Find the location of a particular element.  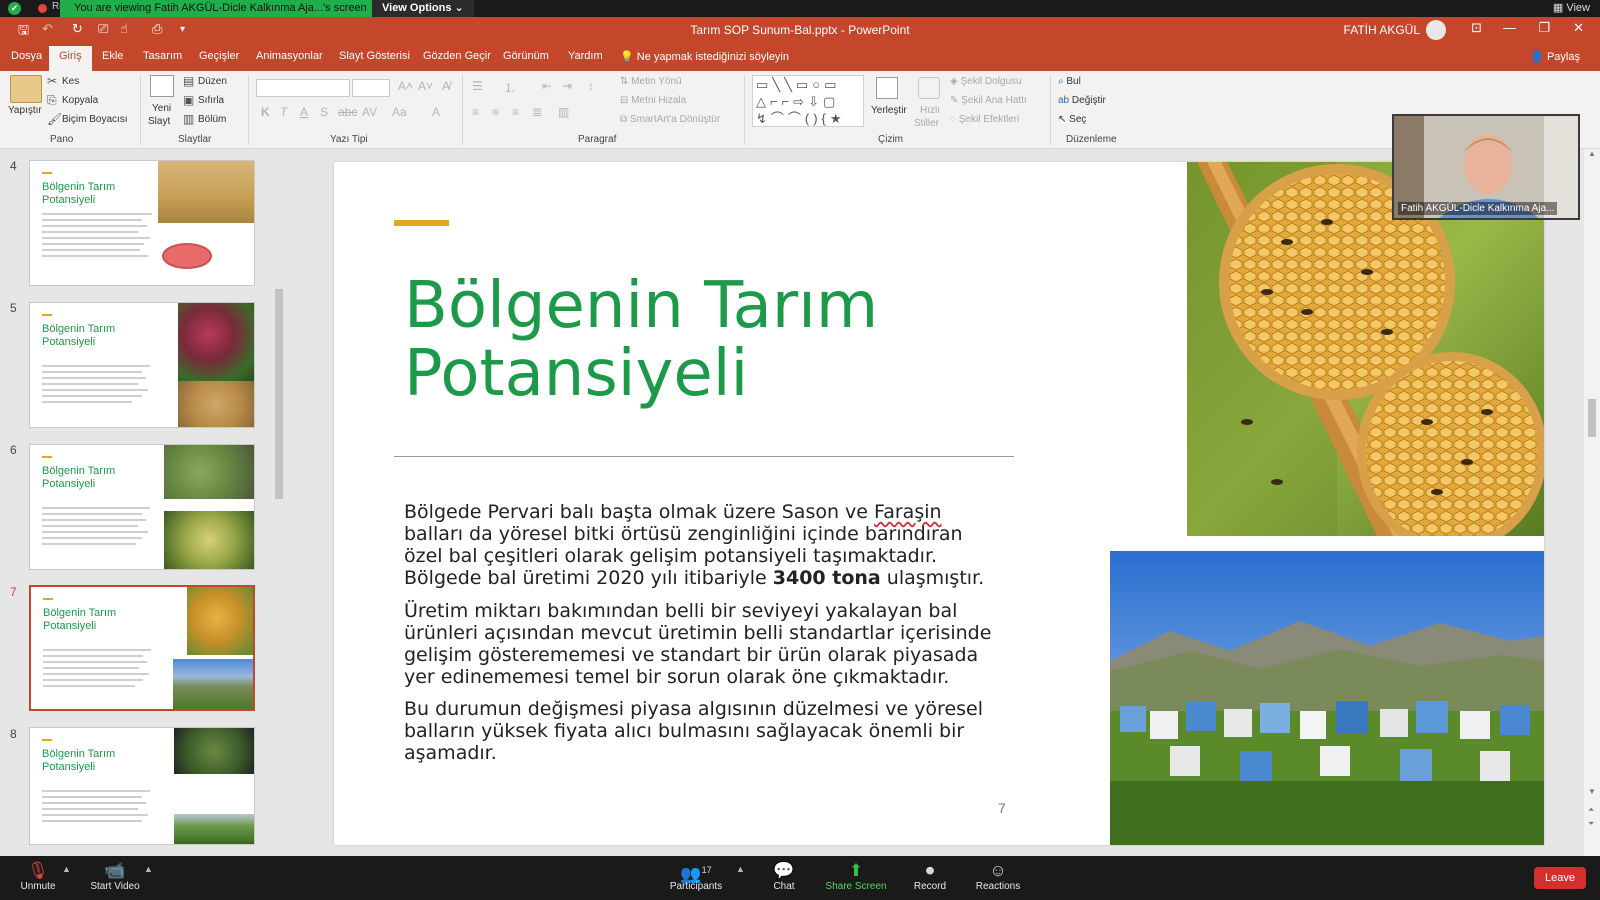

tab-ekle: Ekle is located at coordinates (112, 56).